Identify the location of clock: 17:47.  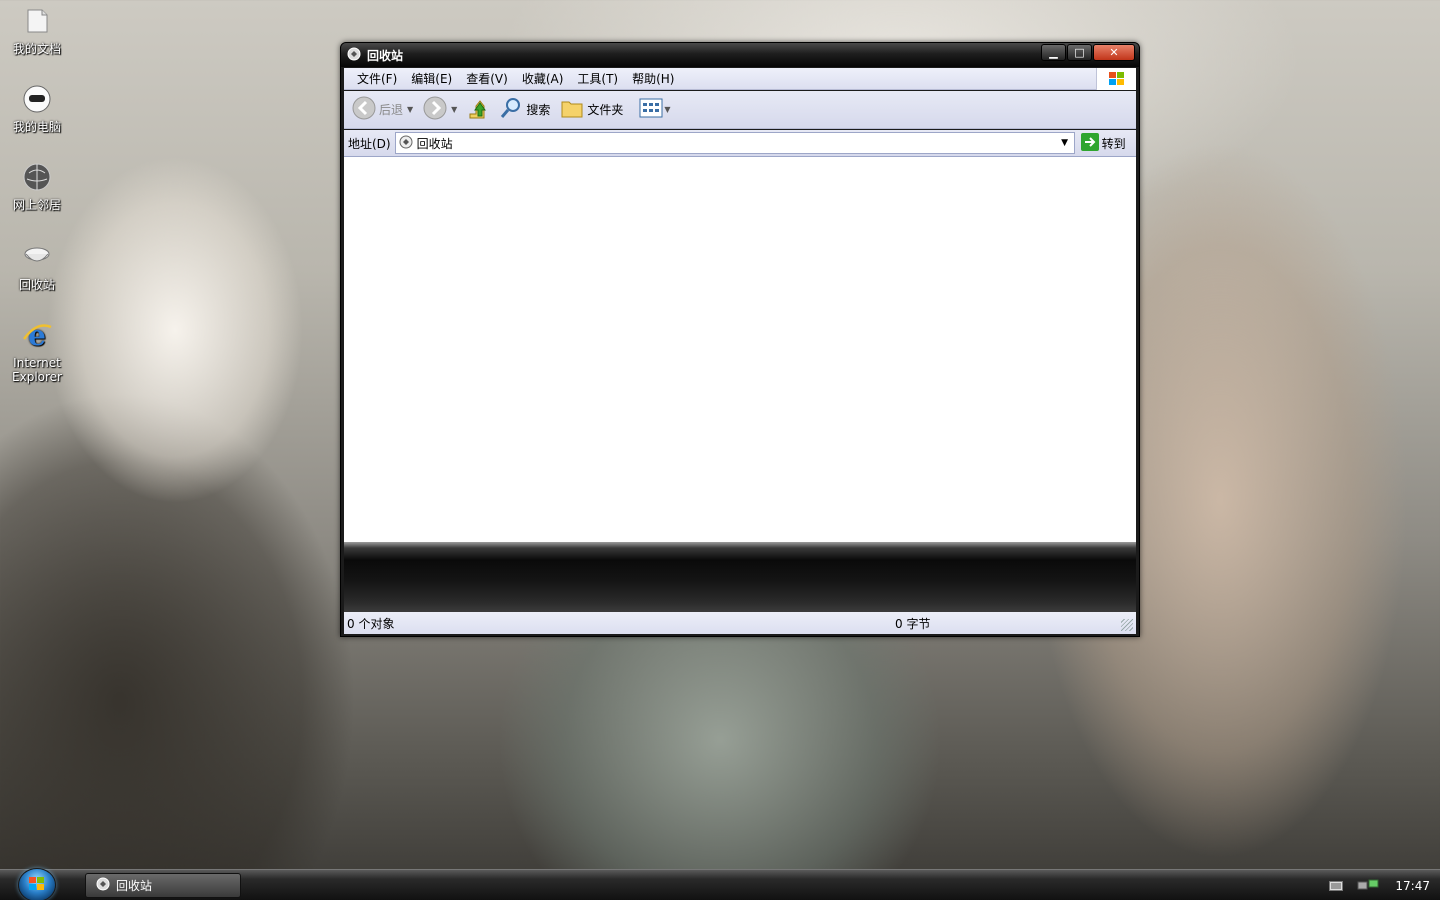
(1412, 886).